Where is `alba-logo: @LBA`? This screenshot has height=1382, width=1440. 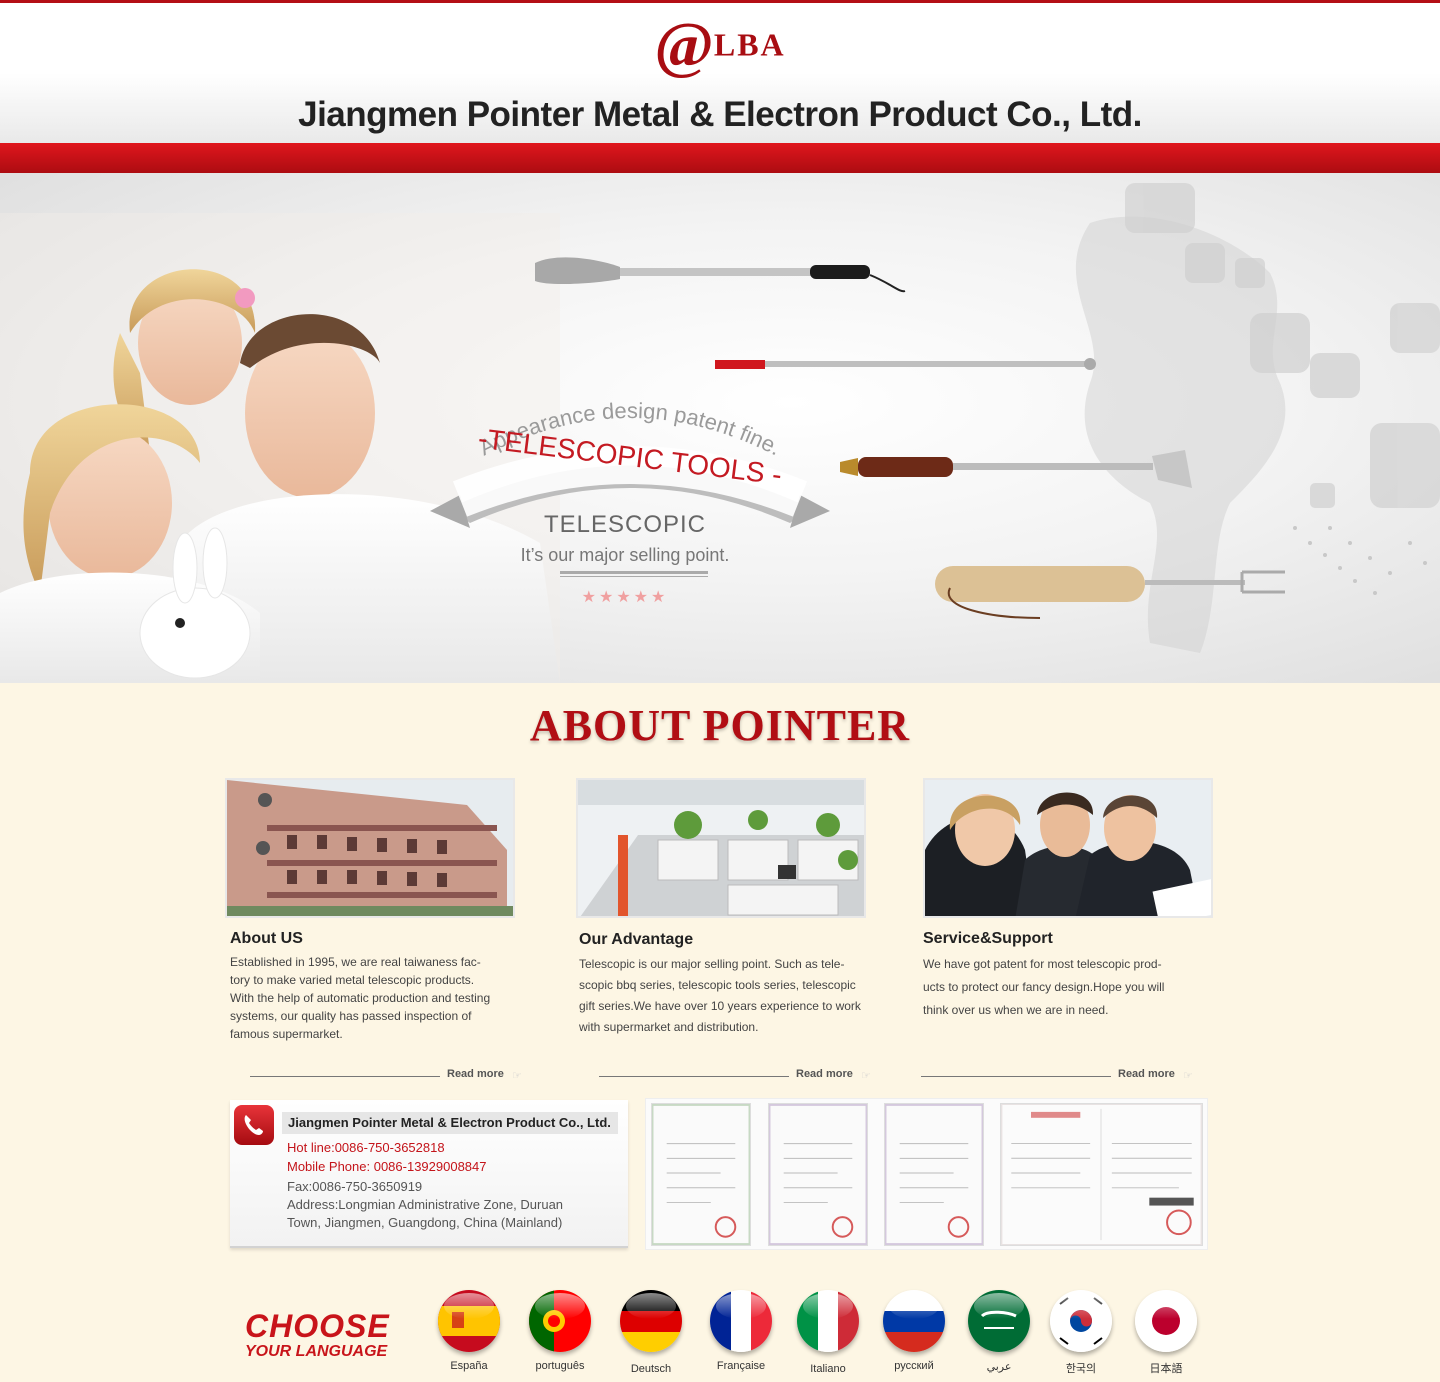 alba-logo: @LBA is located at coordinates (720, 45).